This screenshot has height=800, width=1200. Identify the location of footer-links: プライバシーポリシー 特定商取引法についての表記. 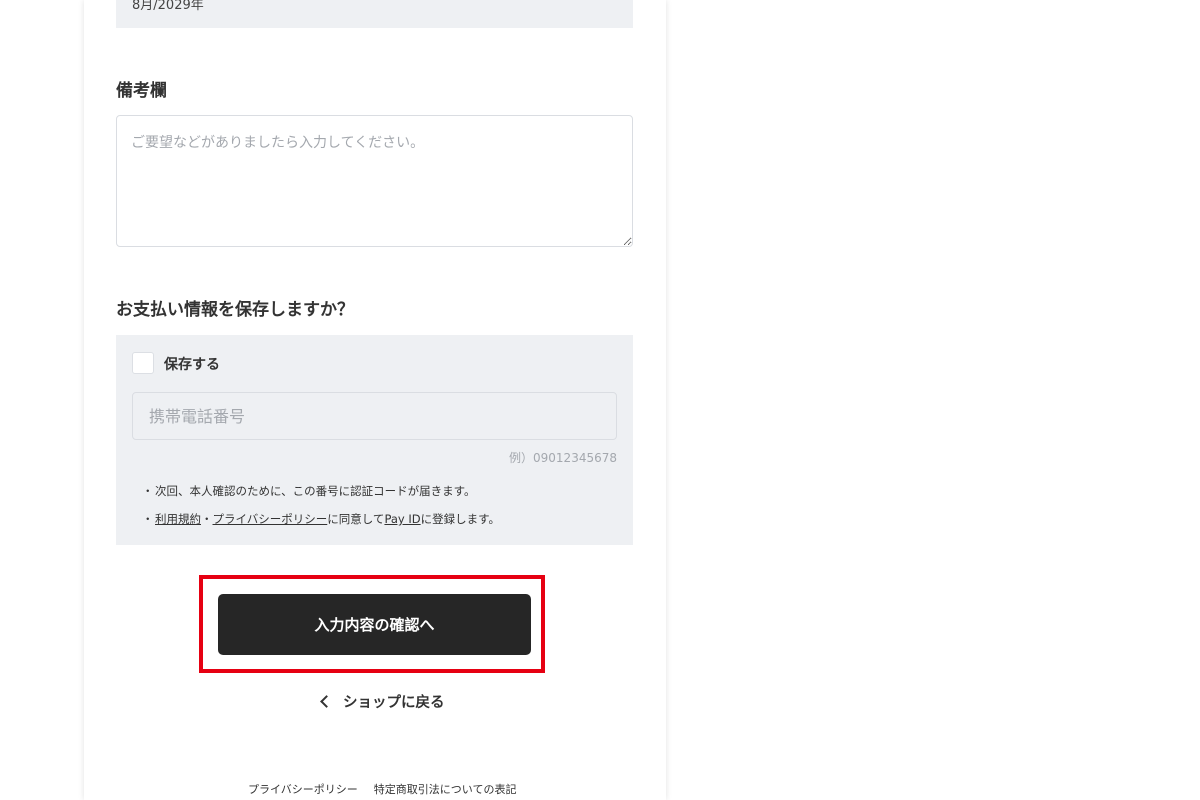
(382, 789).